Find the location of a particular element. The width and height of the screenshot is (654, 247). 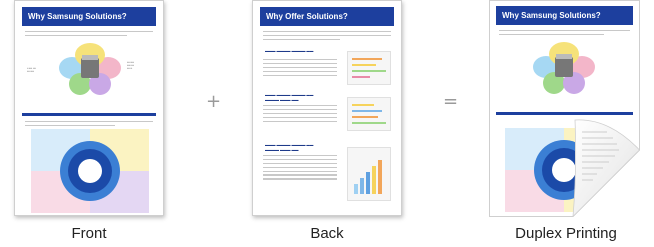

duplex-caption: Duplex Printing is located at coordinates (566, 233).